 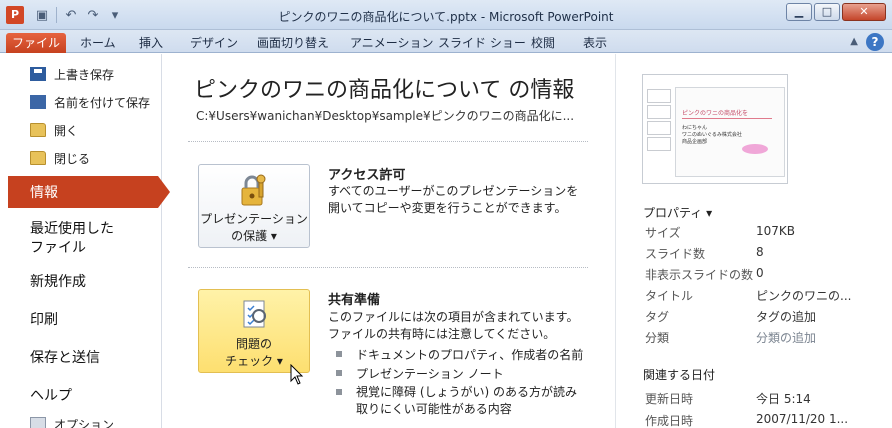 I want to click on property-value: 0, so click(x=760, y=273).